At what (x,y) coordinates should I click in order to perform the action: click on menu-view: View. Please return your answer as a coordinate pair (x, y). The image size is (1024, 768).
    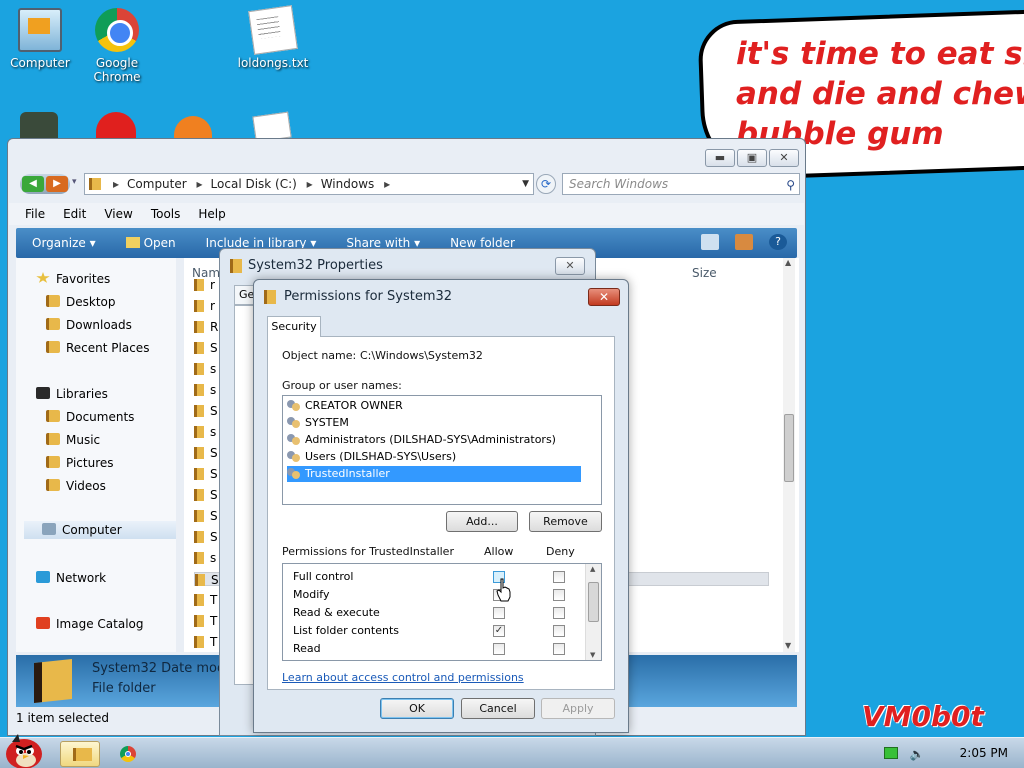
    Looking at the image, I should click on (118, 214).